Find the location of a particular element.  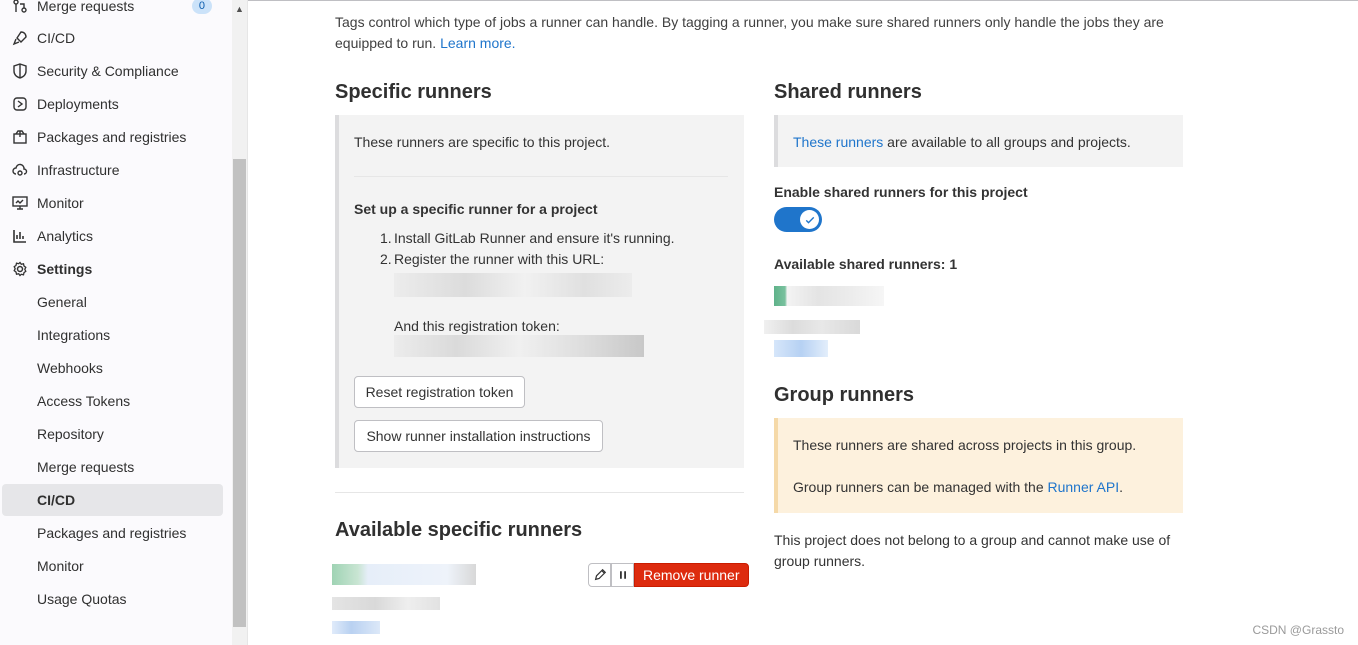

redacted-runner-desc is located at coordinates (386, 603).